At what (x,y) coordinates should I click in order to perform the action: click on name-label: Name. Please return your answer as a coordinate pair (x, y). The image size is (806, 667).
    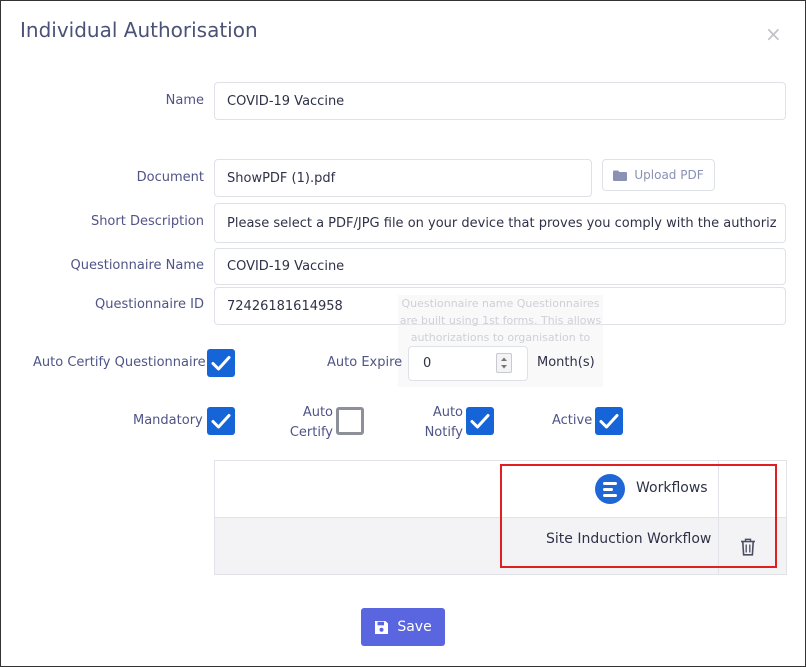
    Looking at the image, I should click on (184, 100).